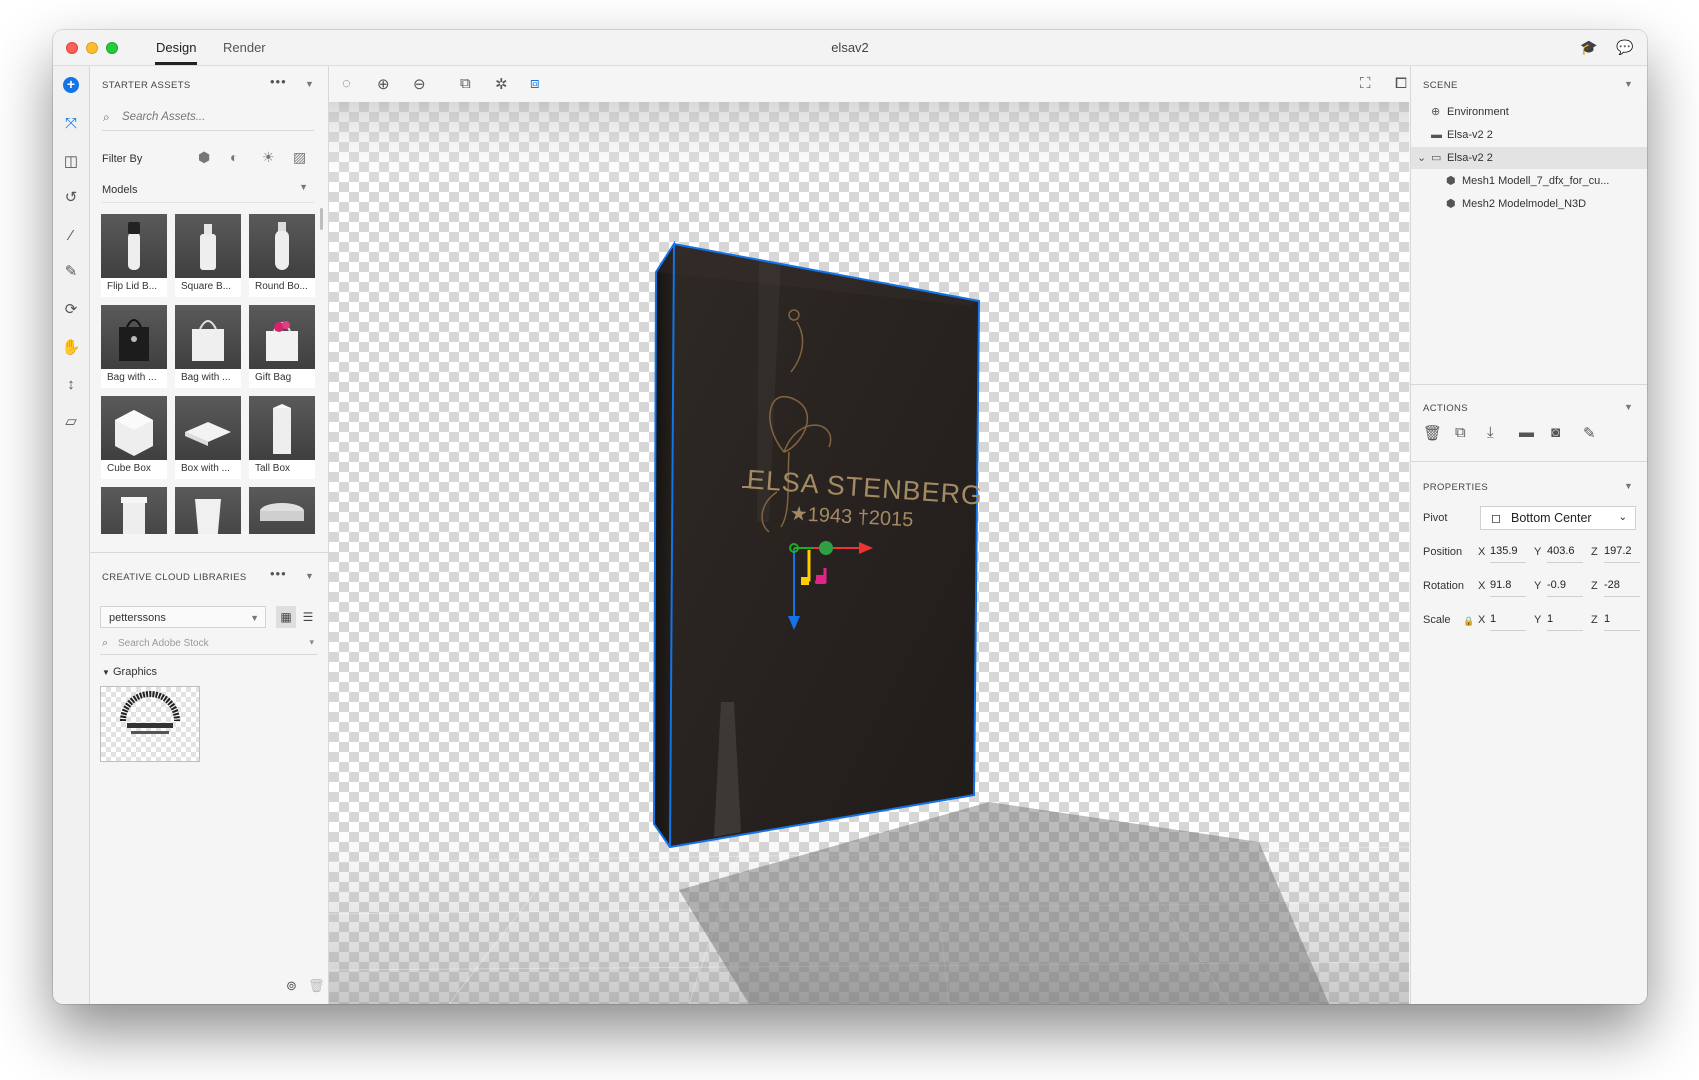 This screenshot has height=1080, width=1699. I want to click on transform-icon: ⧈, so click(535, 83).